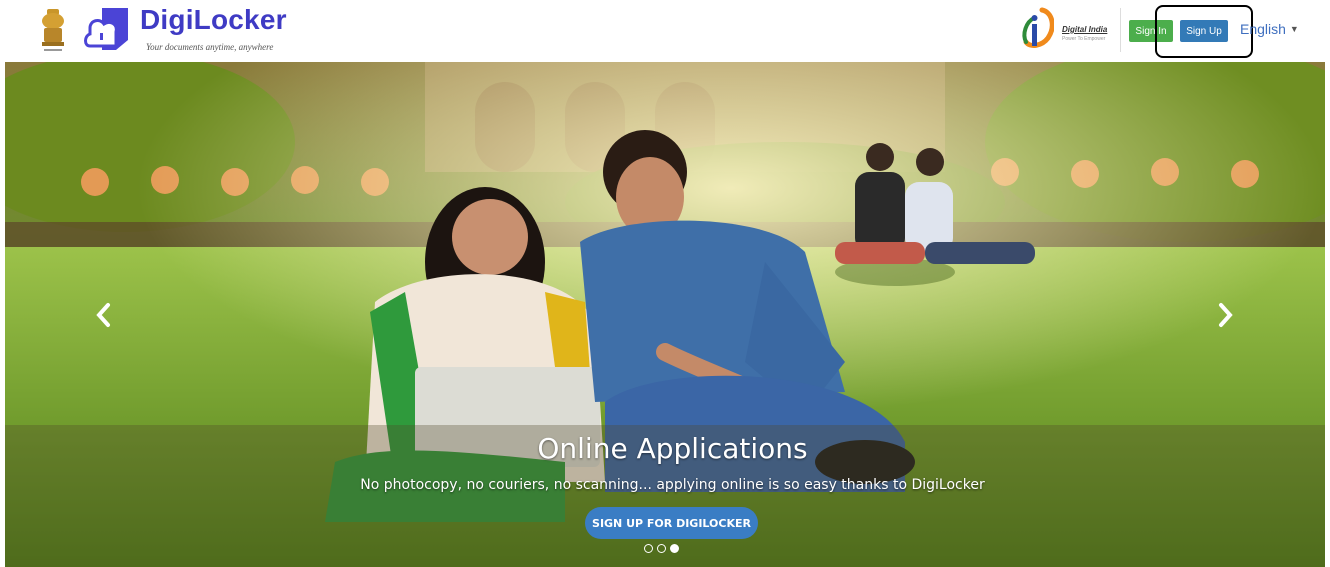 Image resolution: width=1330 pixels, height=567 pixels. I want to click on carousel-indicators, so click(661, 548).